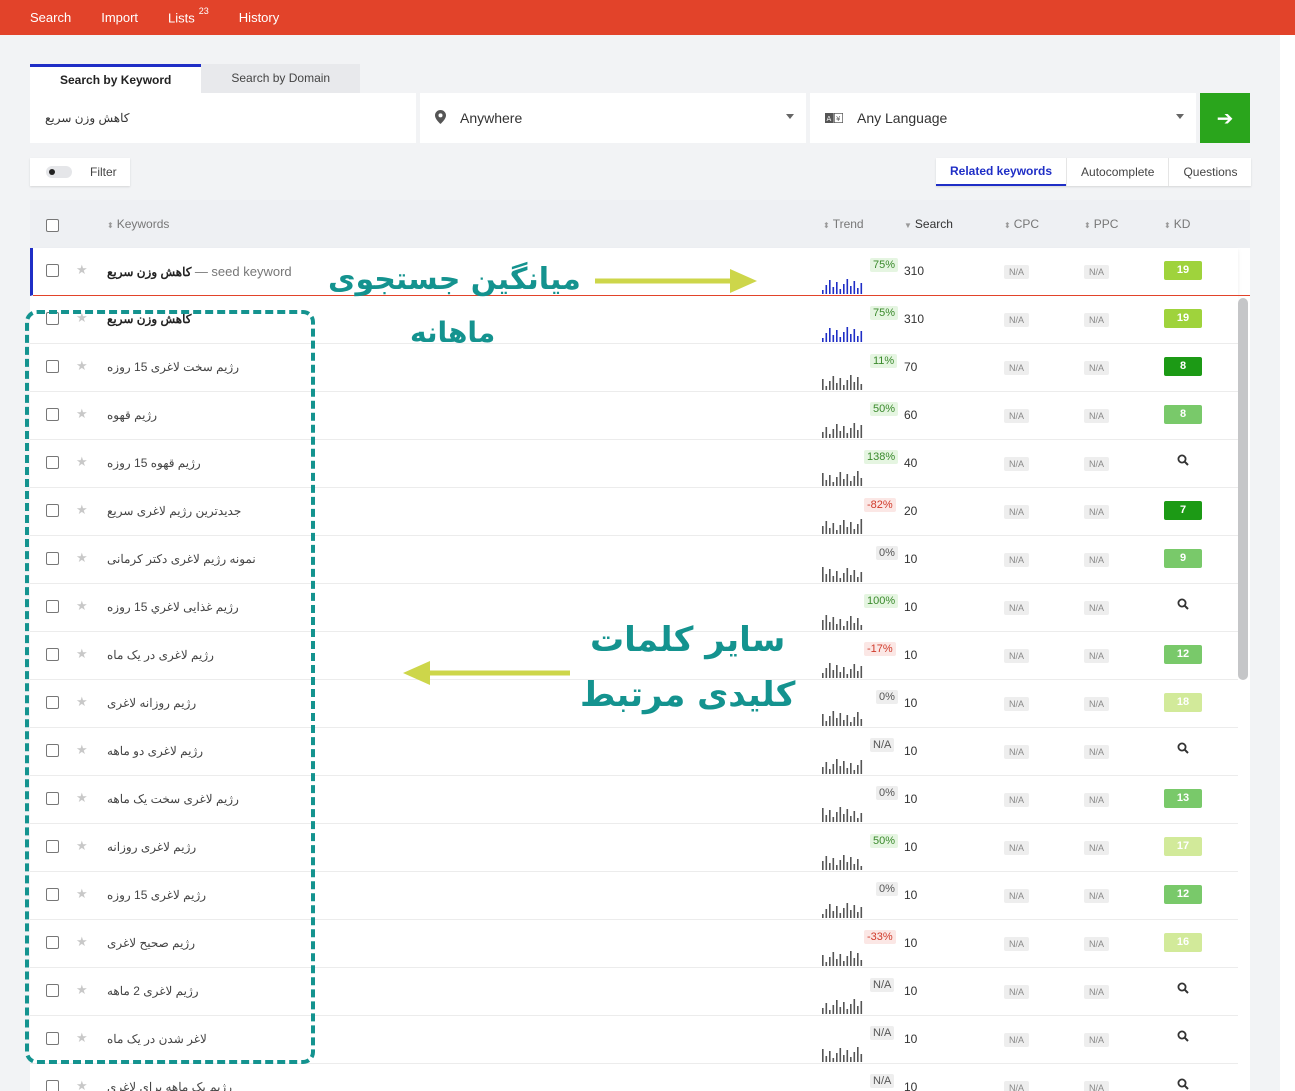  I want to click on tab-search-by-keyword: Search by Keyword, so click(116, 78).